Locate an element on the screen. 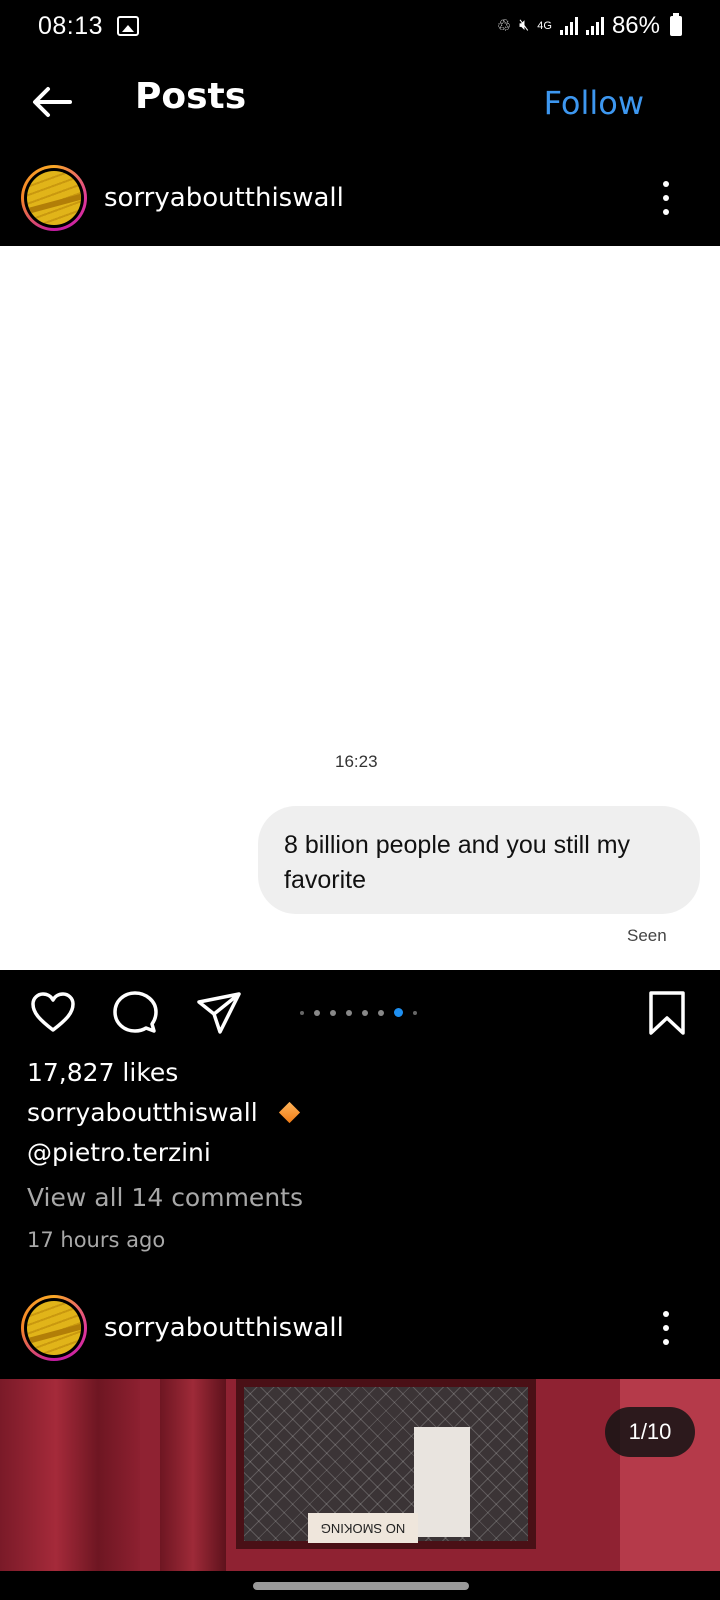  seen-label: Seen is located at coordinates (647, 935).